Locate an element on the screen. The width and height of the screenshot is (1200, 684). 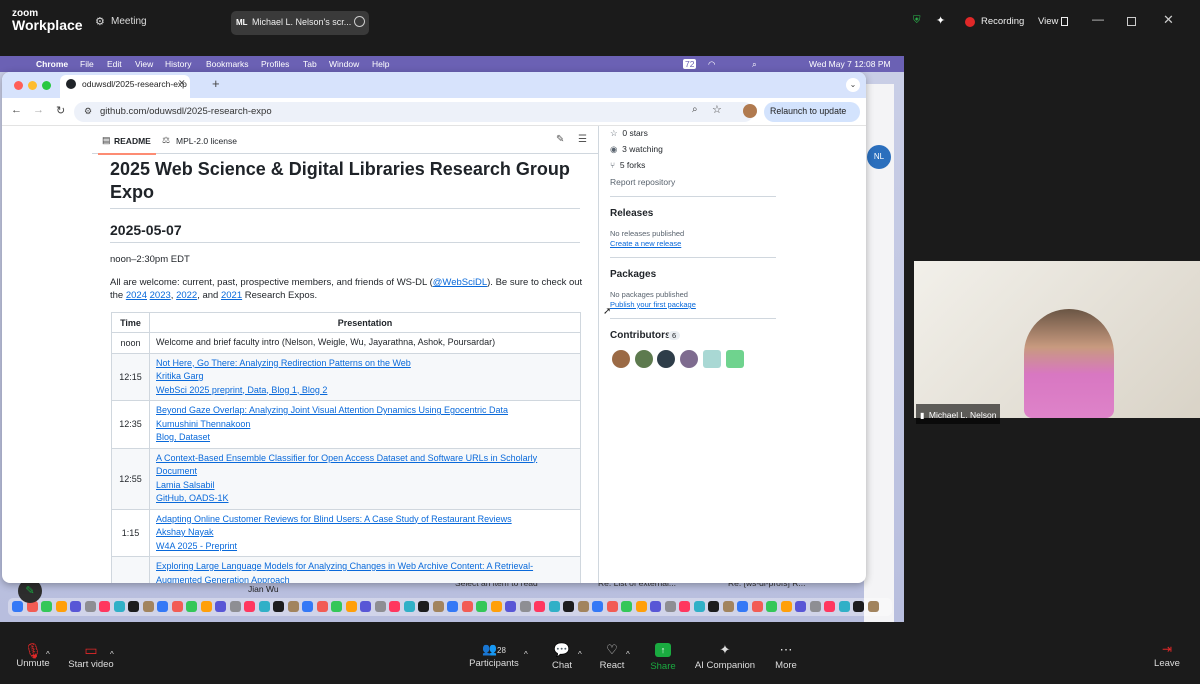
new-tab-icon: + is located at coordinates (216, 83).